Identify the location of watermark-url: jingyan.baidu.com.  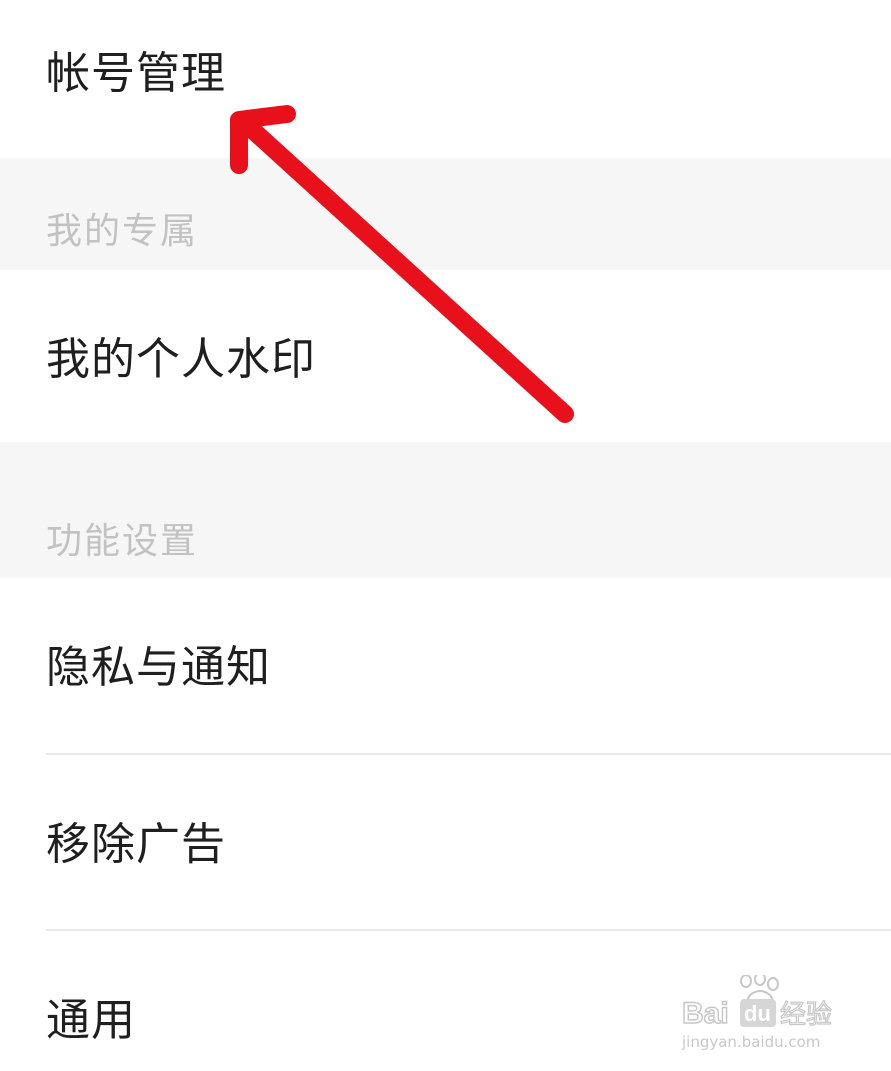
(750, 1042).